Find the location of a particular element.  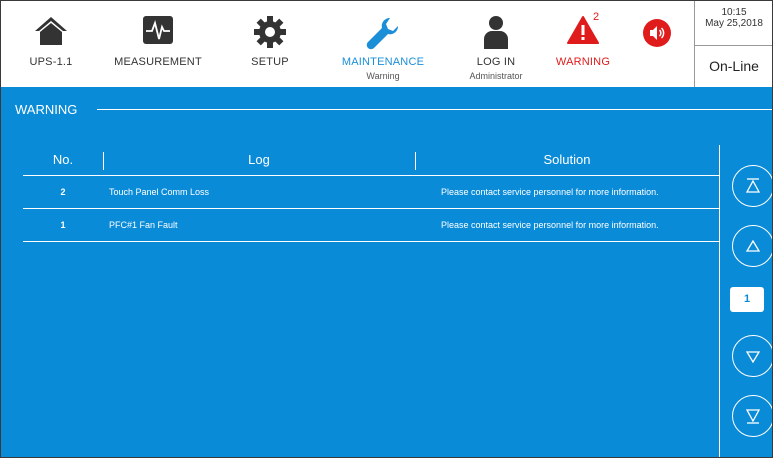

nav-login-label: LOG IN is located at coordinates (496, 62).